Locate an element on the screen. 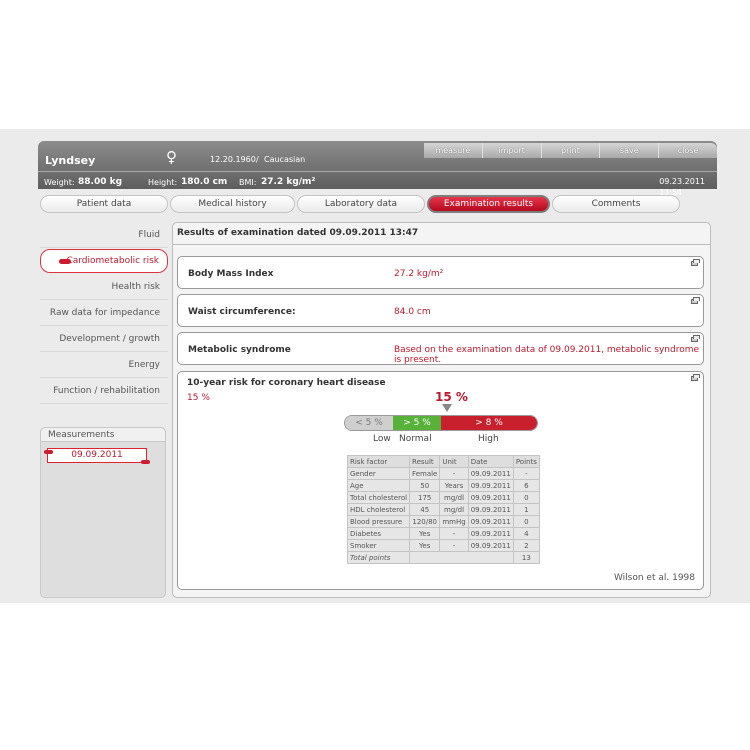 This screenshot has width=750, height=750. current-date: 09.23.2011 is located at coordinates (682, 181).